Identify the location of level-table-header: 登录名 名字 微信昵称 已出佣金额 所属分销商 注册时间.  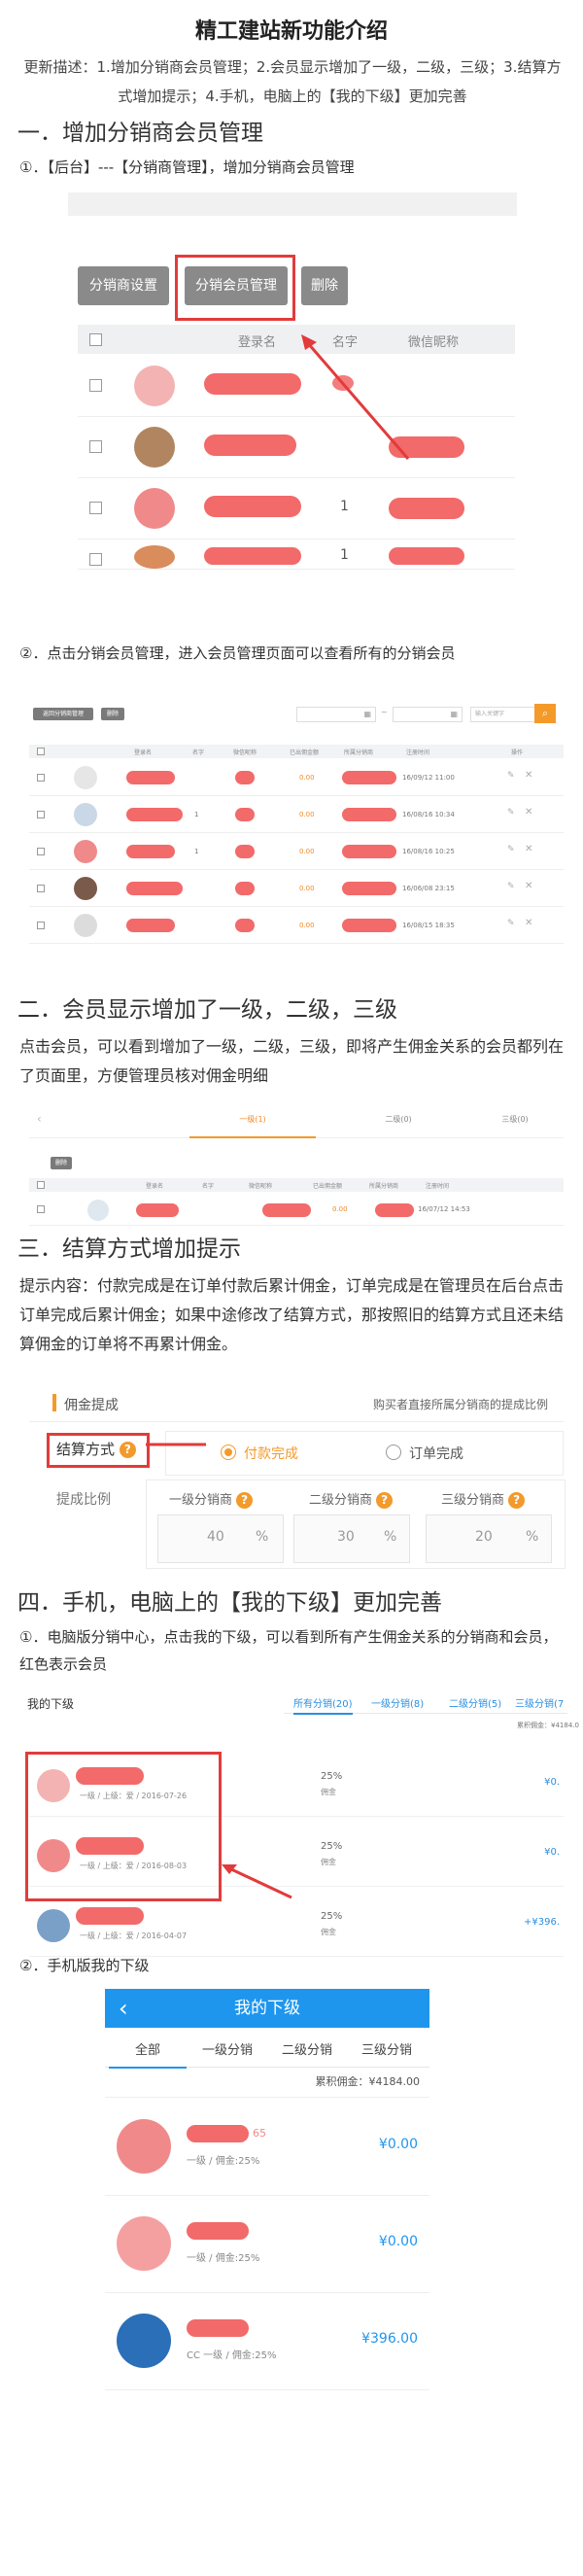
(296, 1185).